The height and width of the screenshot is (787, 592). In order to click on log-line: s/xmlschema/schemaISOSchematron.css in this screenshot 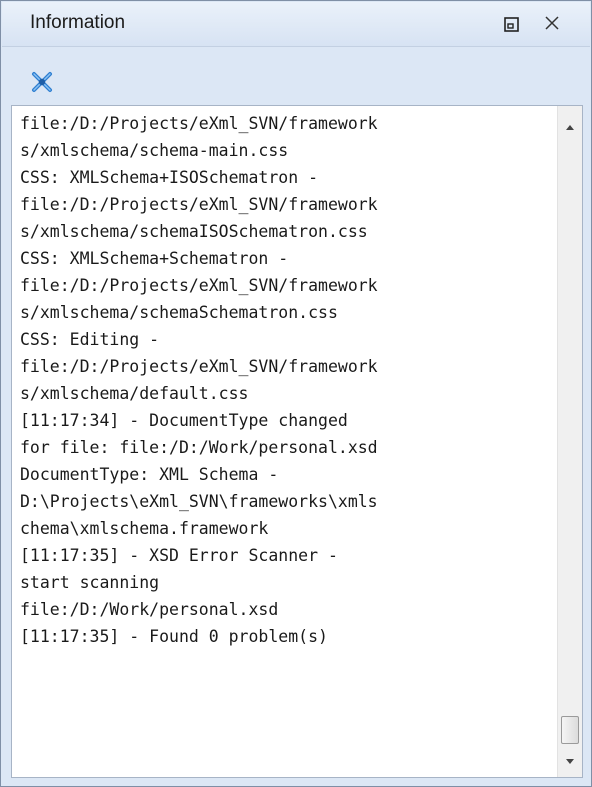, I will do `click(194, 231)`.